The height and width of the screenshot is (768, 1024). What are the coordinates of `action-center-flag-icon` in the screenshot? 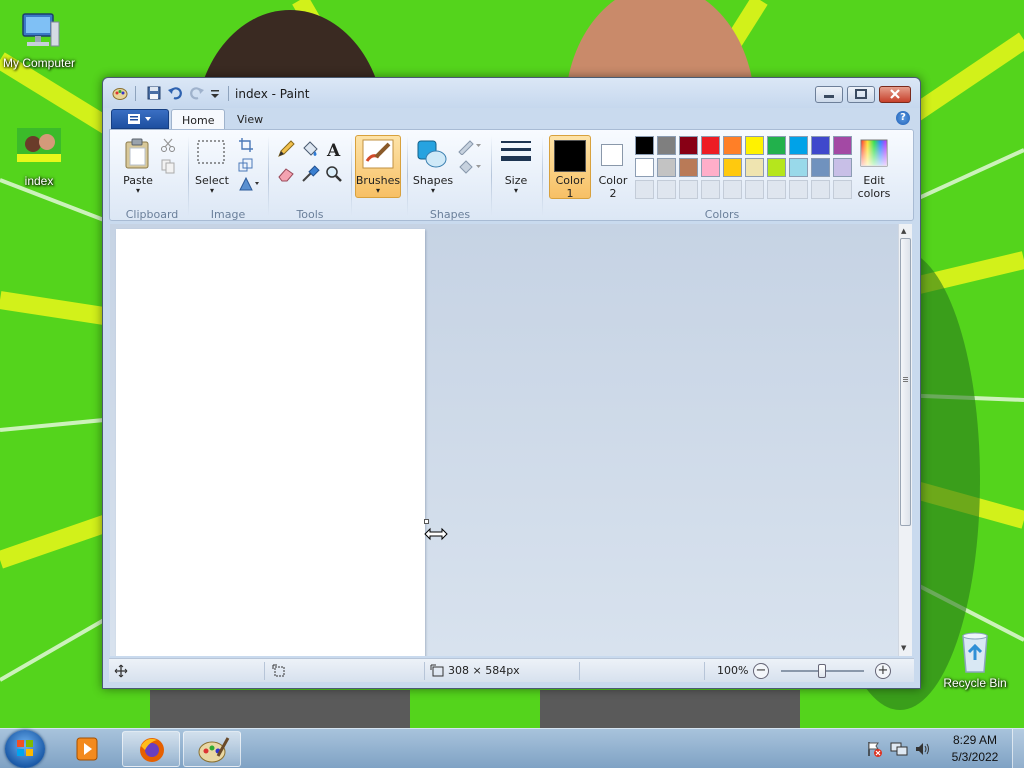 It's located at (874, 749).